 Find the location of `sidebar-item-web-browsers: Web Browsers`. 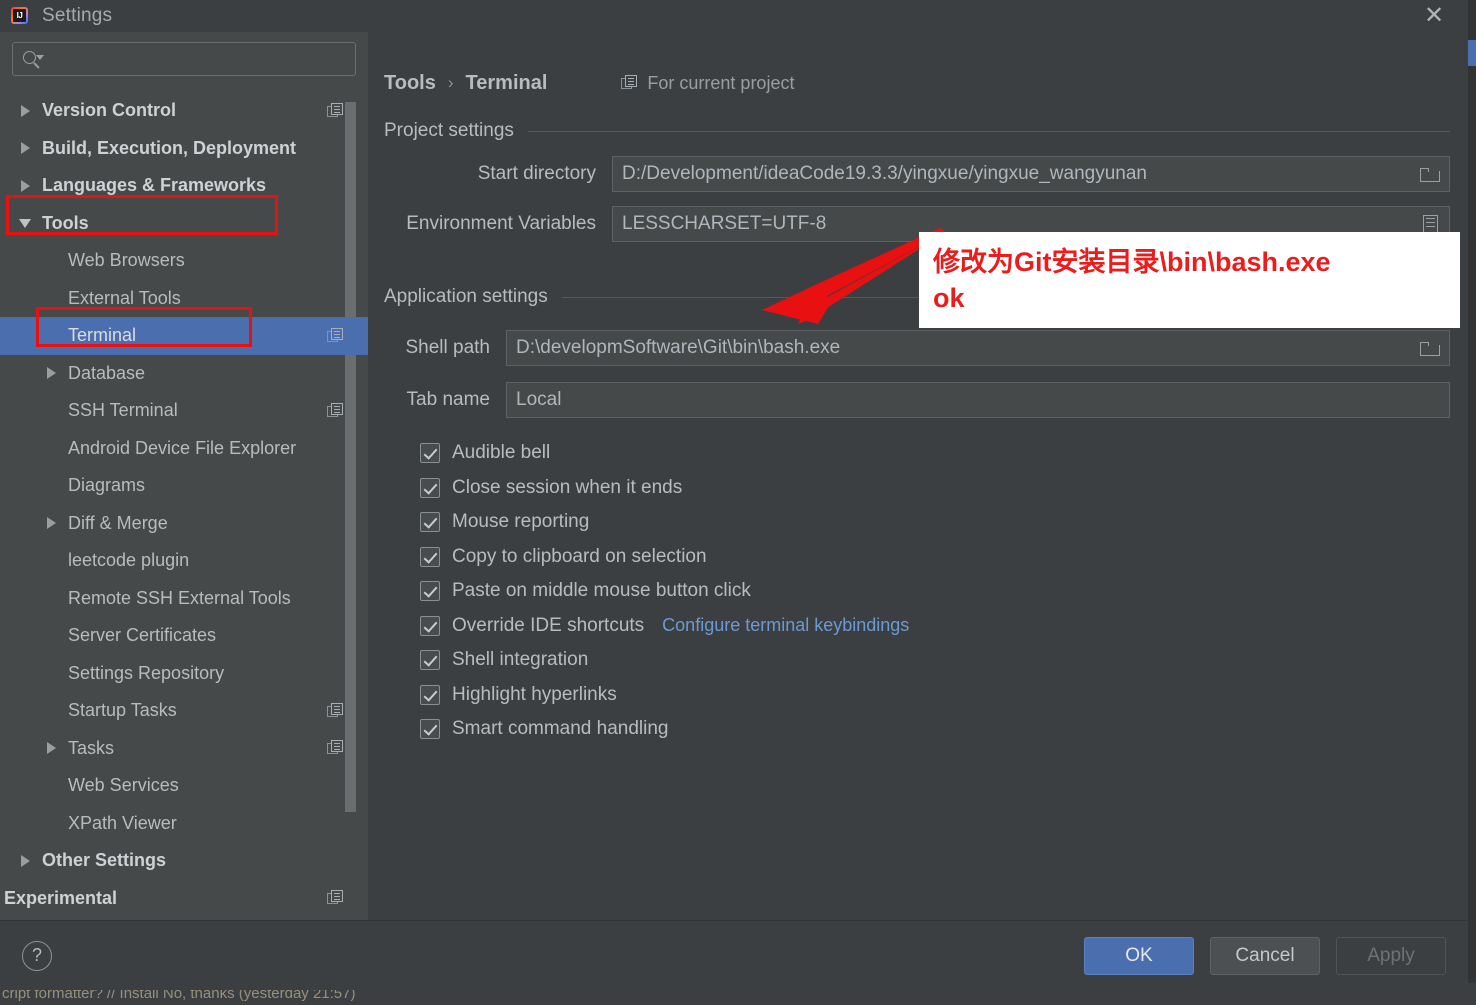

sidebar-item-web-browsers: Web Browsers is located at coordinates (184, 261).